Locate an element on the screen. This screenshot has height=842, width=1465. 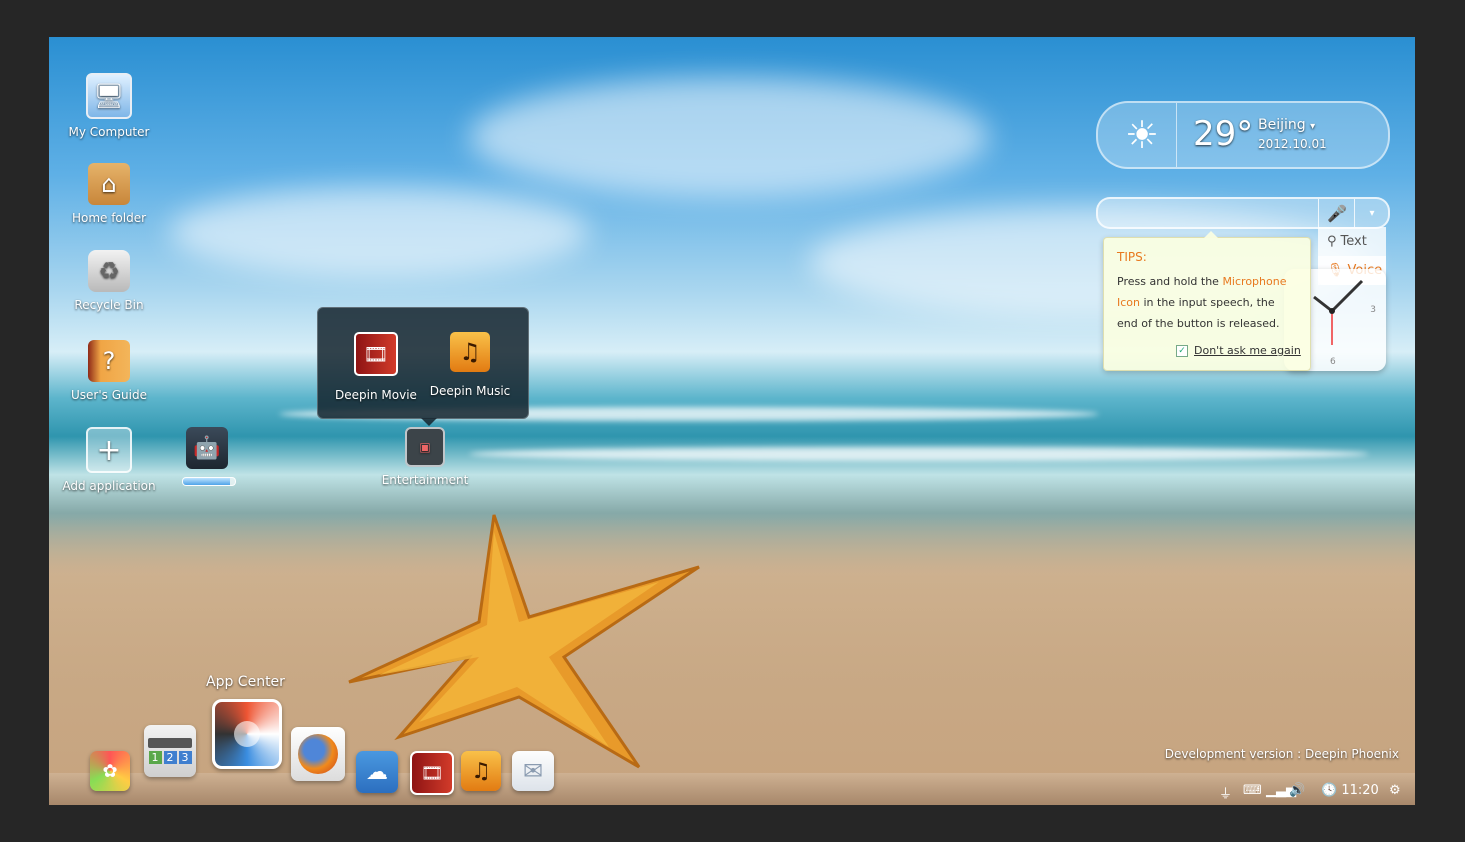
deepin-music-dock-item: ♫ is located at coordinates (481, 771).